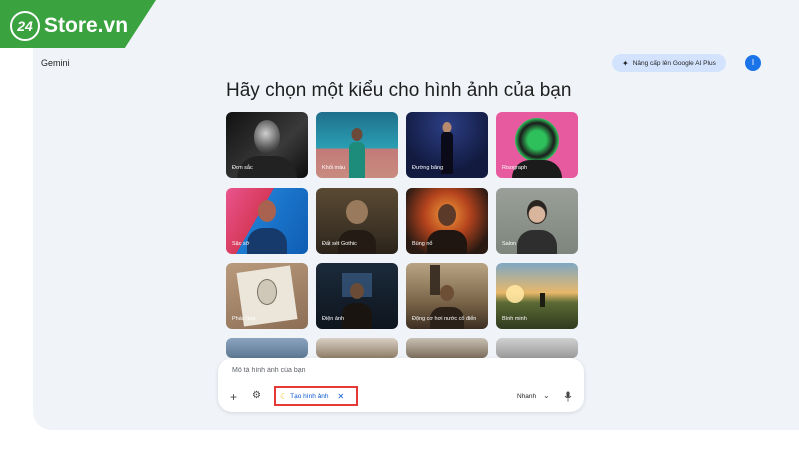 The image size is (799, 450). What do you see at coordinates (241, 244) in the screenshot?
I see `style-label: Sặc sỡ` at bounding box center [241, 244].